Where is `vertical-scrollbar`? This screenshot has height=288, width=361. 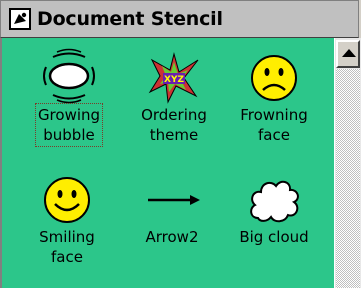 vertical-scrollbar is located at coordinates (347, 163).